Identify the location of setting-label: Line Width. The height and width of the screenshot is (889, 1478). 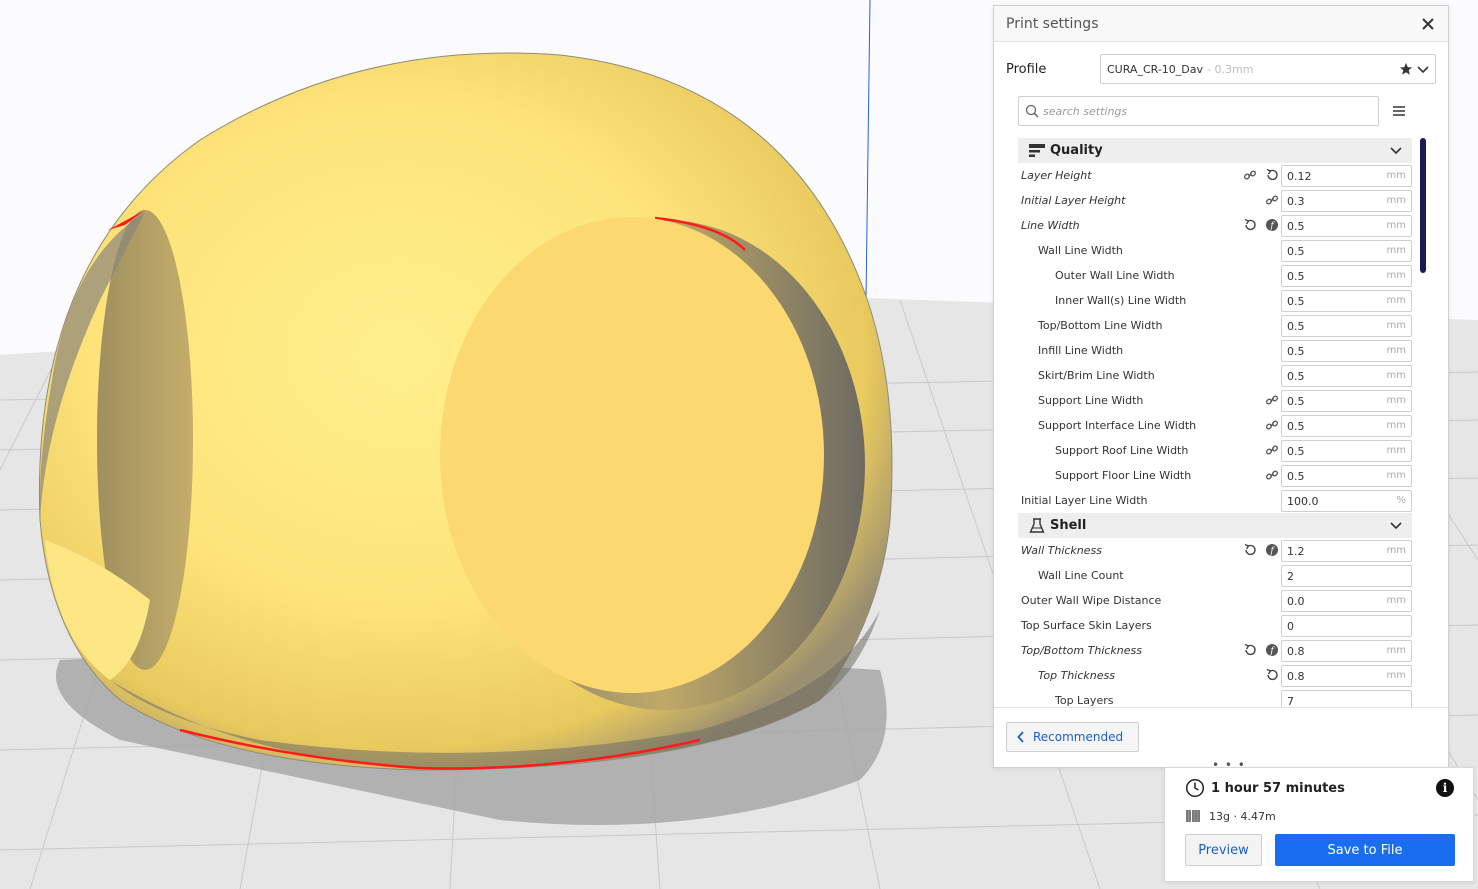
(1050, 225).